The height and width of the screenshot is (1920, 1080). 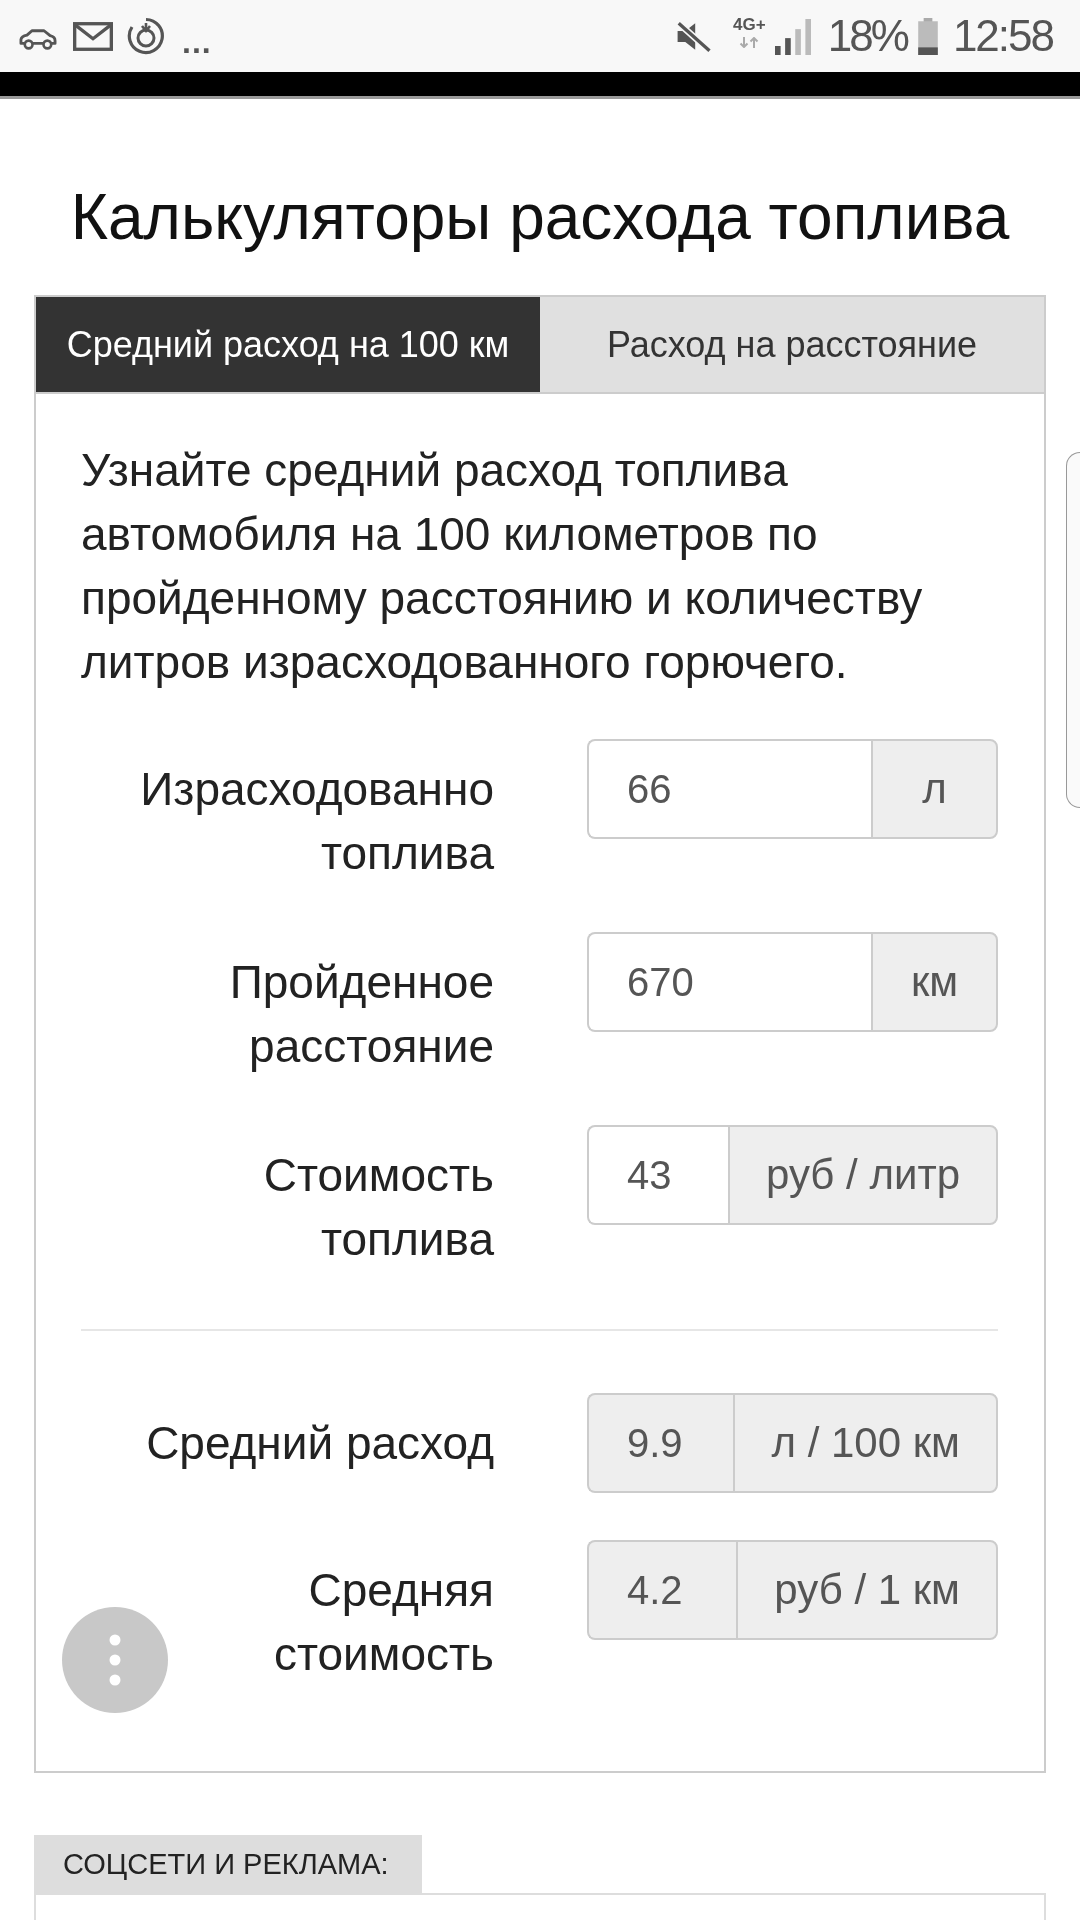 I want to click on clock: 12:58, so click(x=1002, y=36).